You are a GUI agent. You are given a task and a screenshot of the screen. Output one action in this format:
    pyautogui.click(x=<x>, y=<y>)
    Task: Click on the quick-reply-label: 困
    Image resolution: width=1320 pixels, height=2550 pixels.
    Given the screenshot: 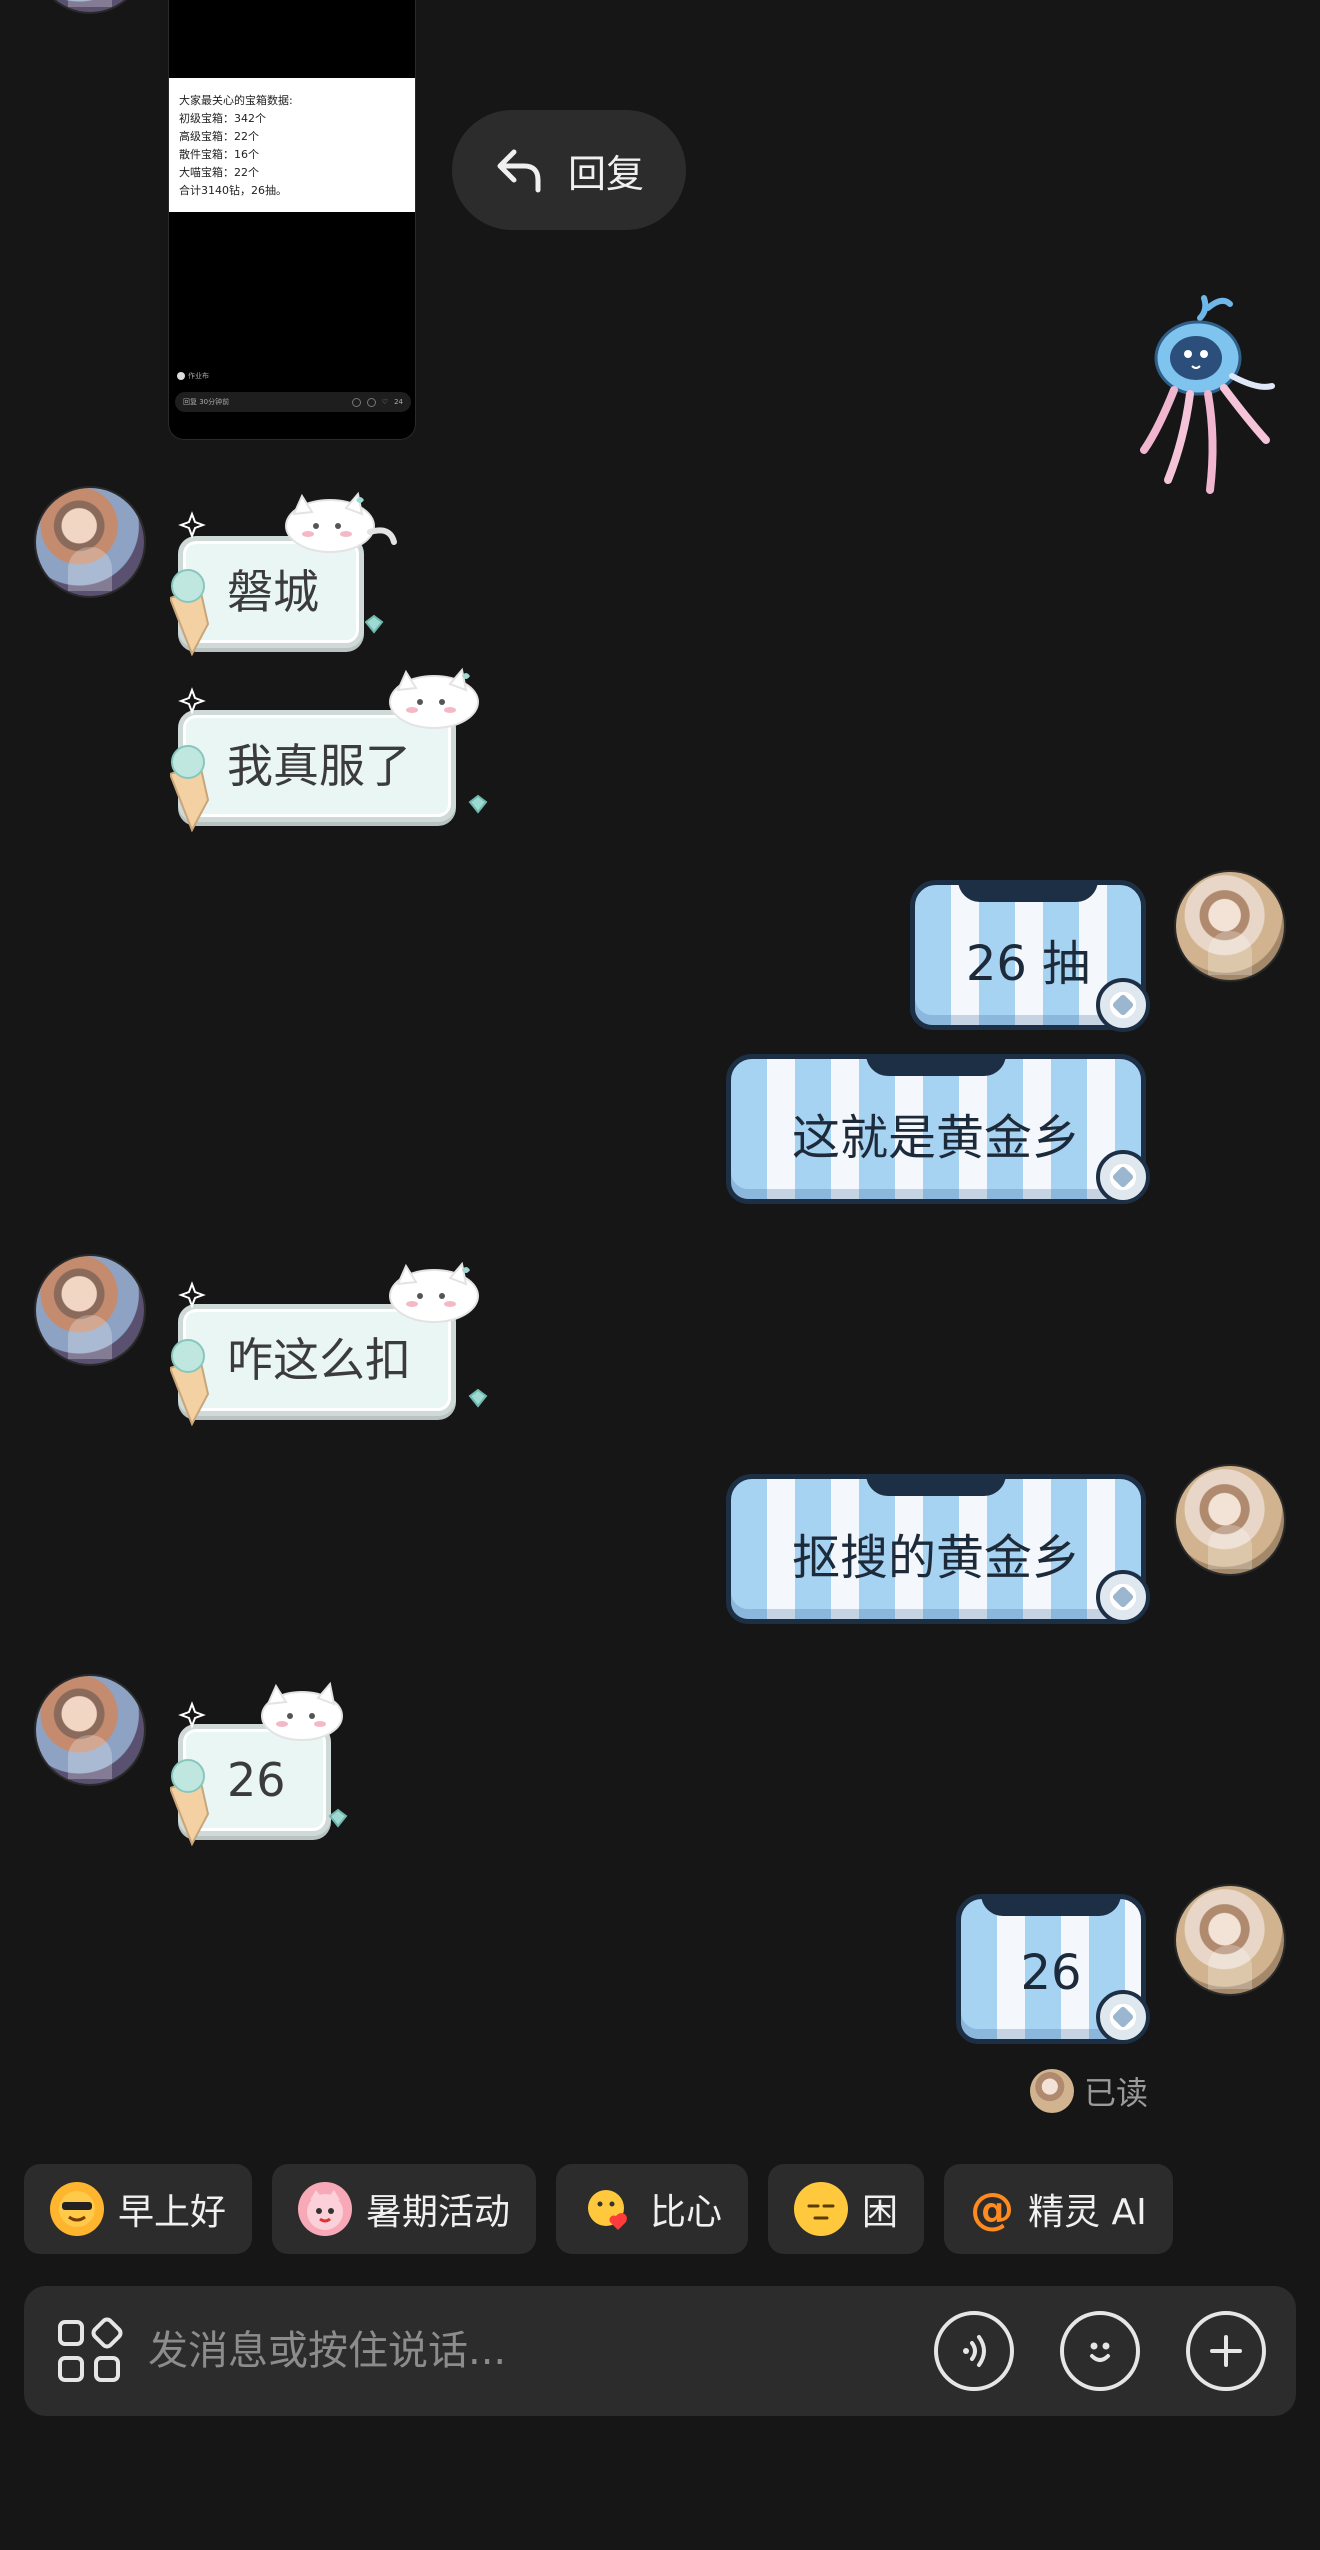 What is the action you would take?
    pyautogui.click(x=880, y=2212)
    